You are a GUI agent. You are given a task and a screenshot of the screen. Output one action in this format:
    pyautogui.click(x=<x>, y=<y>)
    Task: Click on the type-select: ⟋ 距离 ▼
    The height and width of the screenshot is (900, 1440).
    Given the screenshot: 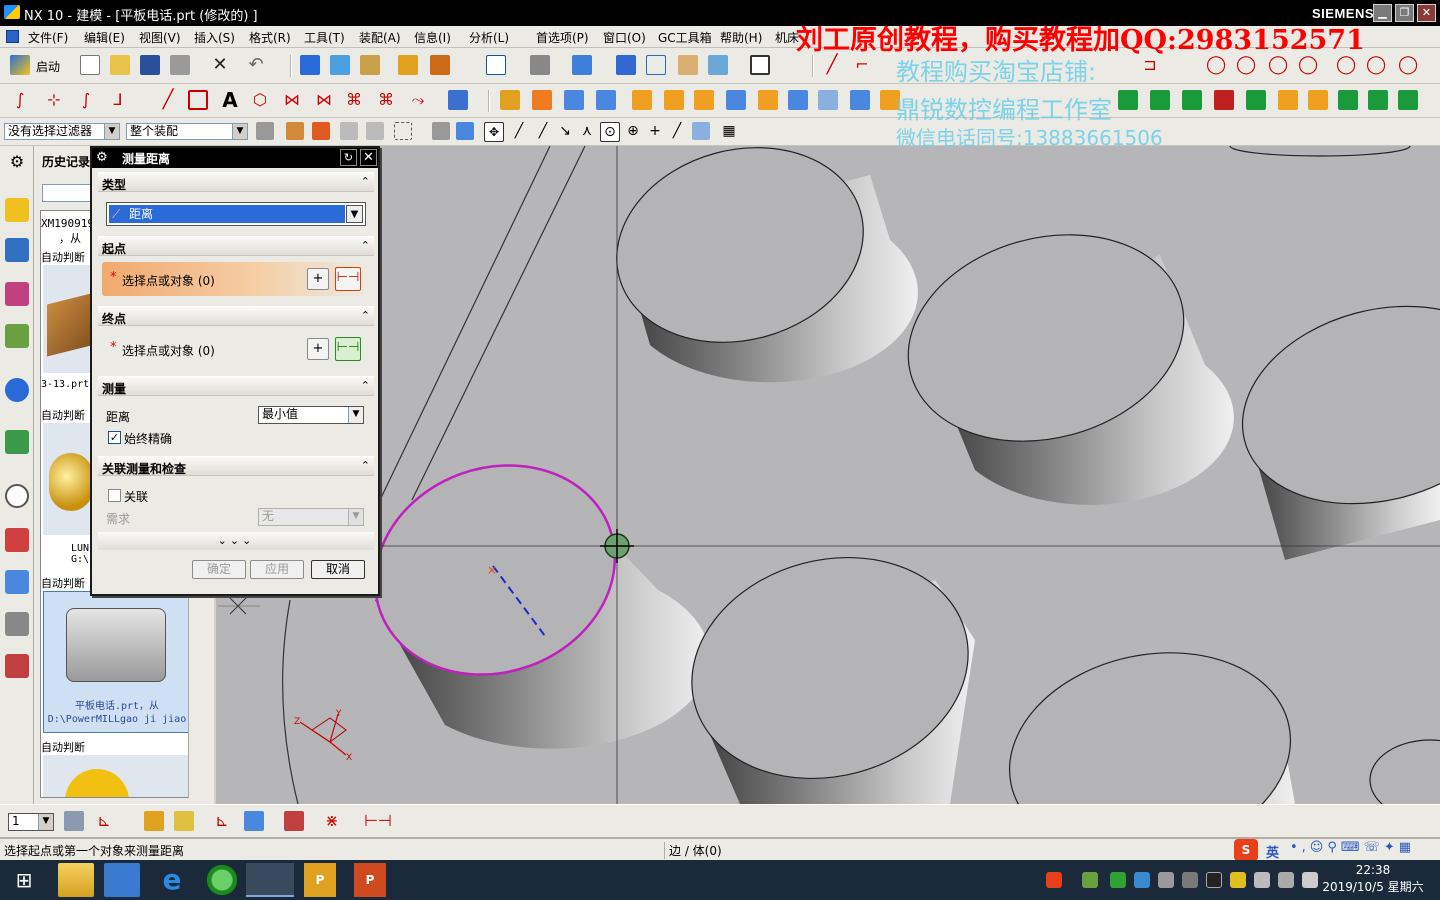 What is the action you would take?
    pyautogui.click(x=236, y=214)
    